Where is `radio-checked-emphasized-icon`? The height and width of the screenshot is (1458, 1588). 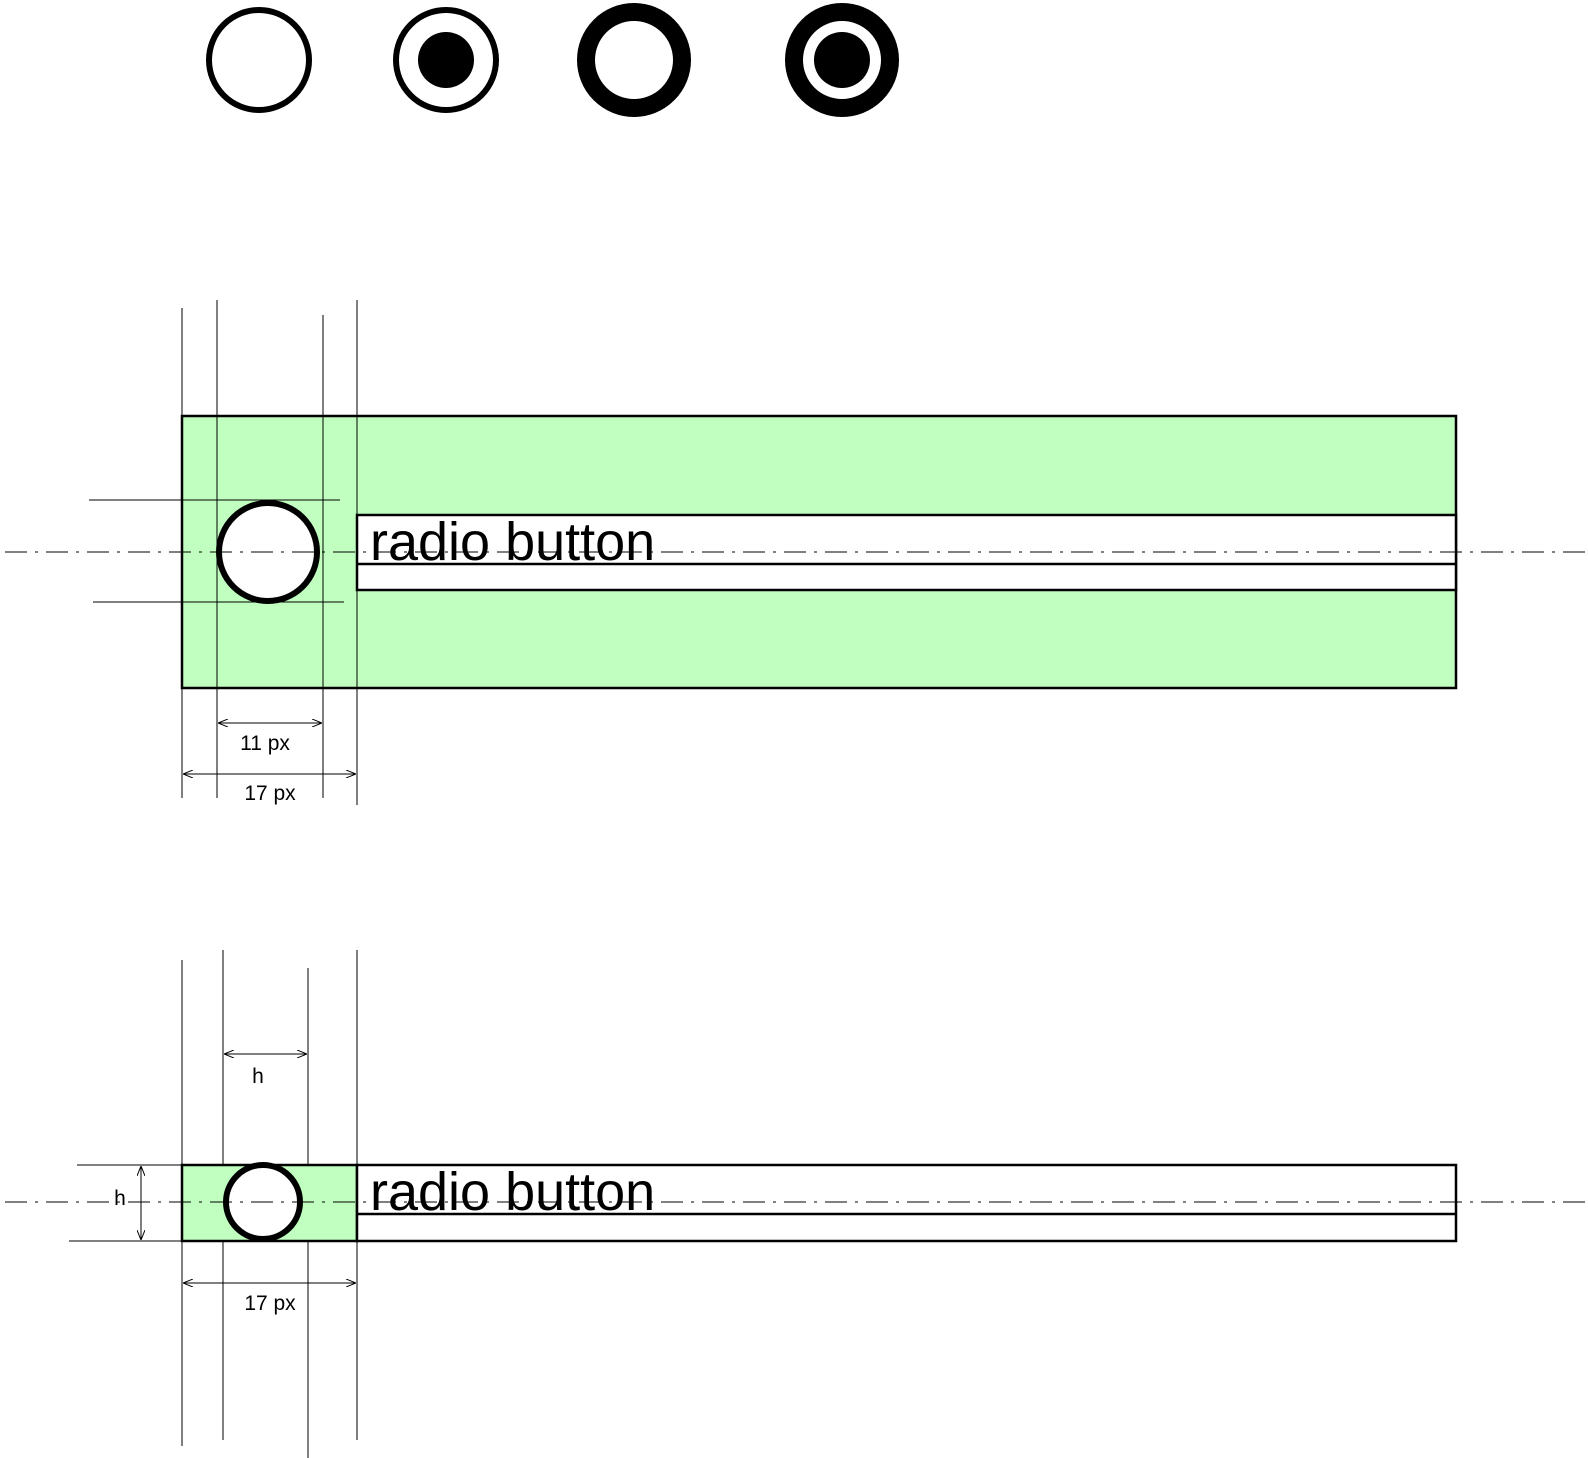
radio-checked-emphasized-icon is located at coordinates (842, 60).